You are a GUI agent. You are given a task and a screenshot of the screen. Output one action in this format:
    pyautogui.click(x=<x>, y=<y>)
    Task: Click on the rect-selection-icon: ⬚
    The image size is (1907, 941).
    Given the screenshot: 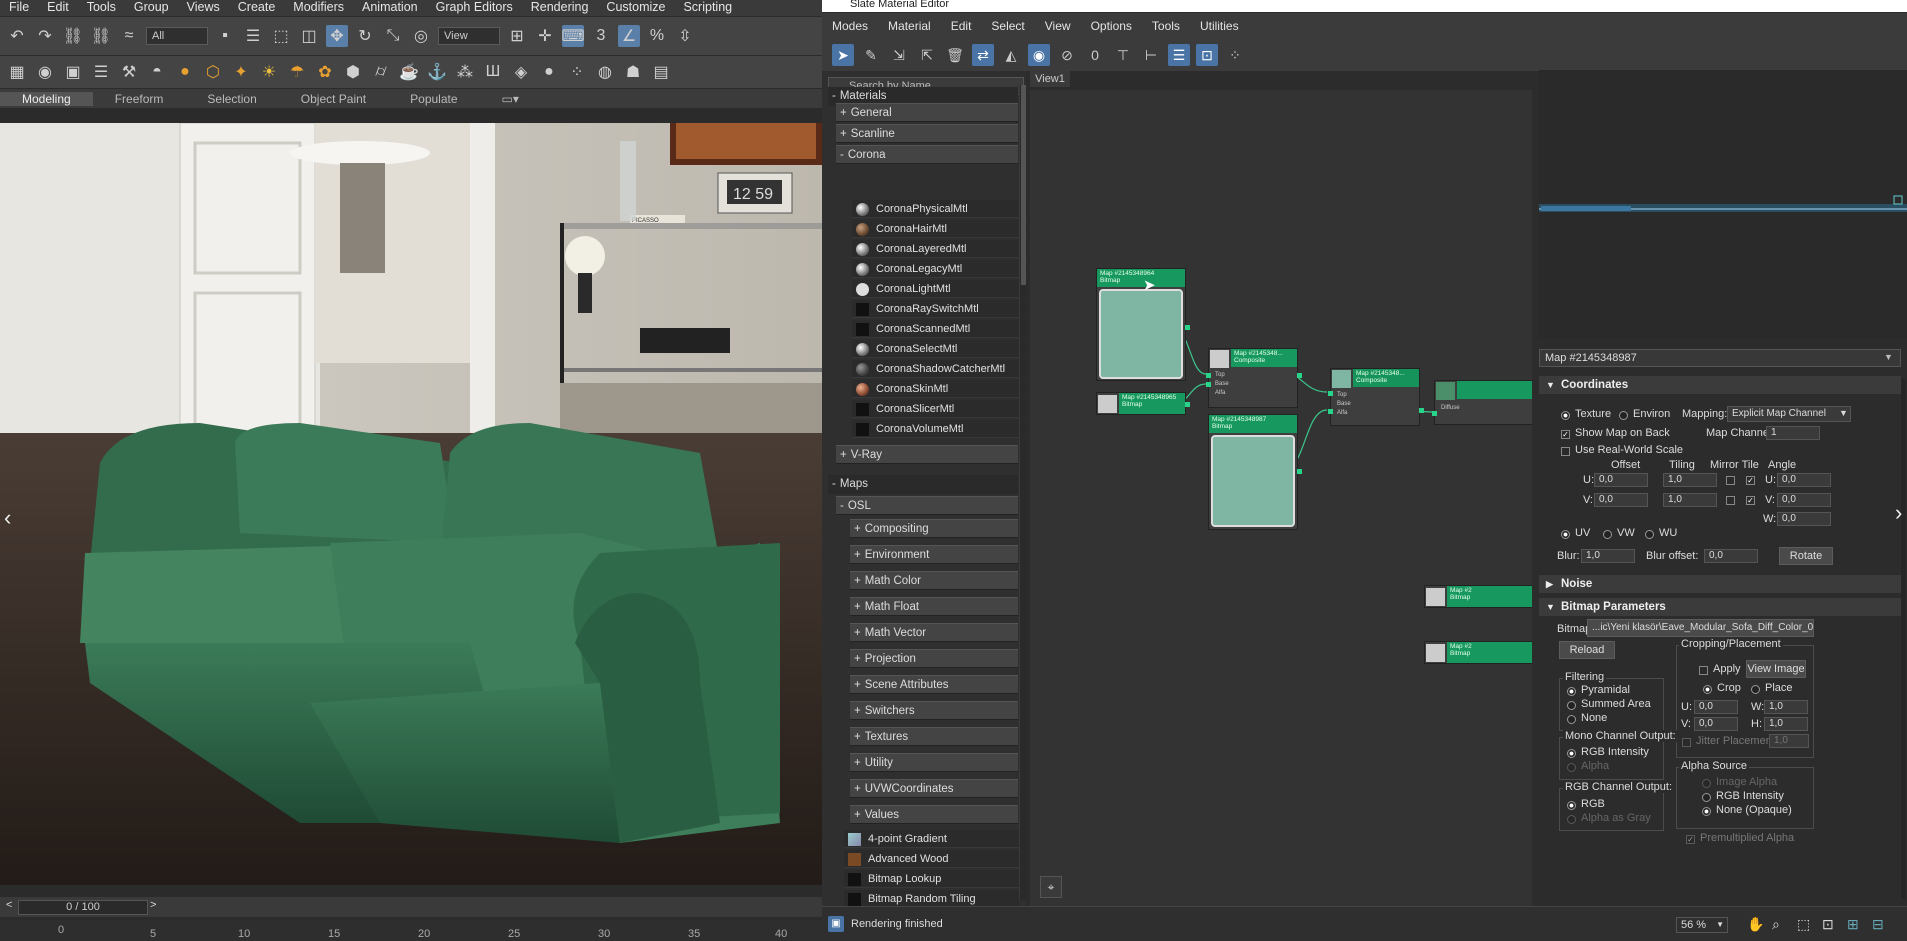 What is the action you would take?
    pyautogui.click(x=281, y=36)
    